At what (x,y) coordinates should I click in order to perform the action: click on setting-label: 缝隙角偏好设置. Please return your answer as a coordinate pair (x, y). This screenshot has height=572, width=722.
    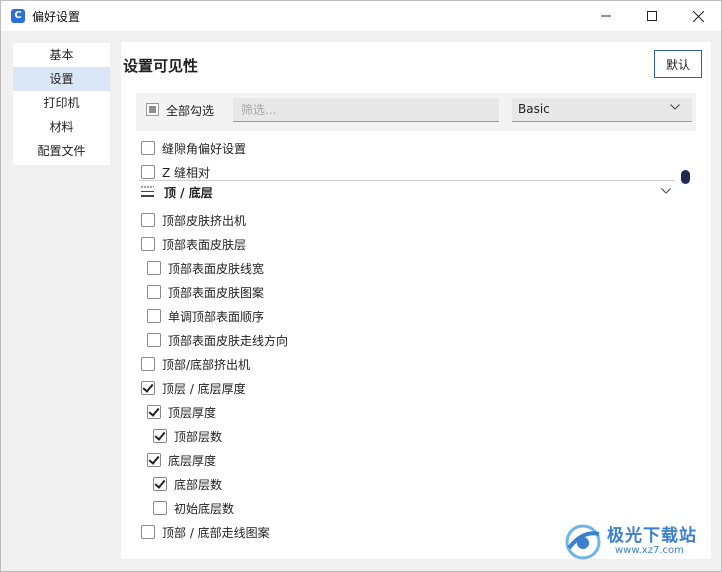
    Looking at the image, I should click on (204, 148).